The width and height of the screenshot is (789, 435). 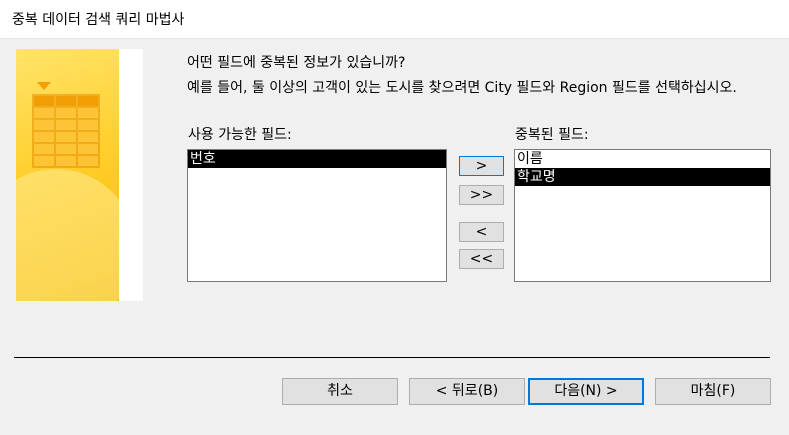 I want to click on remove-all-button: <<, so click(x=481, y=259).